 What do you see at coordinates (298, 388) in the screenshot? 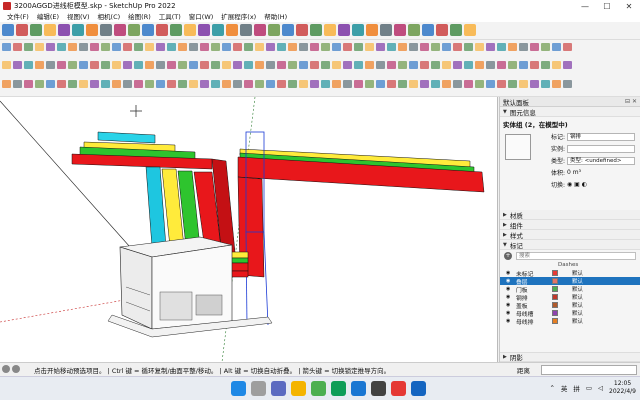
I see `file-explorer-icon` at bounding box center [298, 388].